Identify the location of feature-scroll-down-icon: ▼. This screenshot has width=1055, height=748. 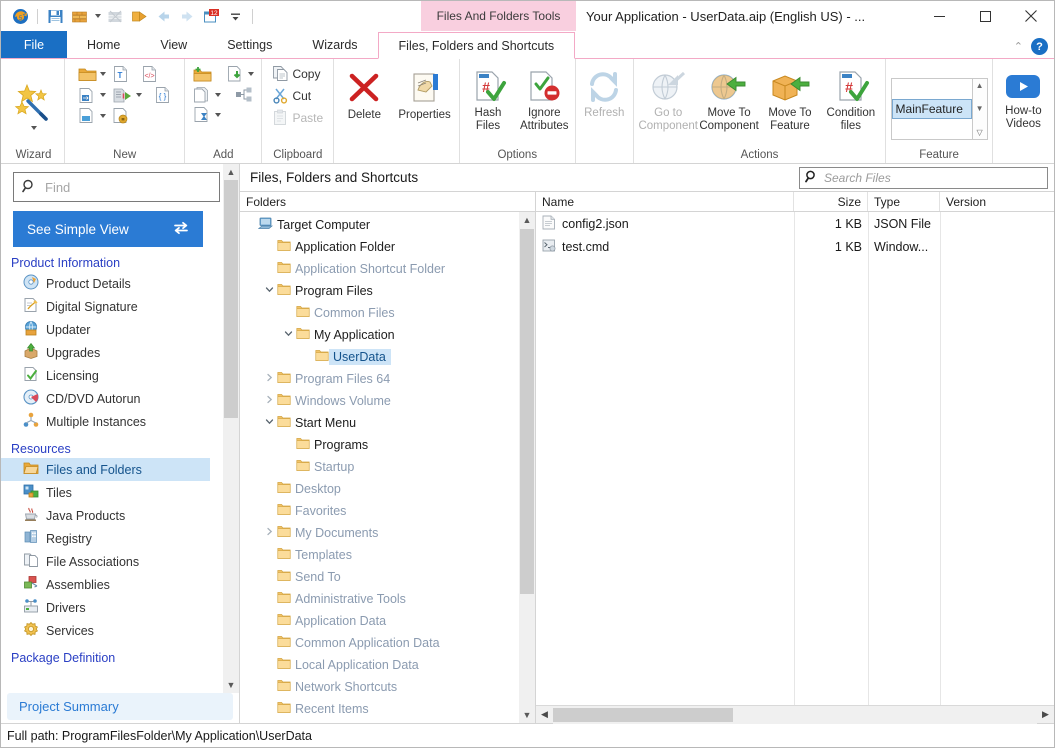
(980, 108).